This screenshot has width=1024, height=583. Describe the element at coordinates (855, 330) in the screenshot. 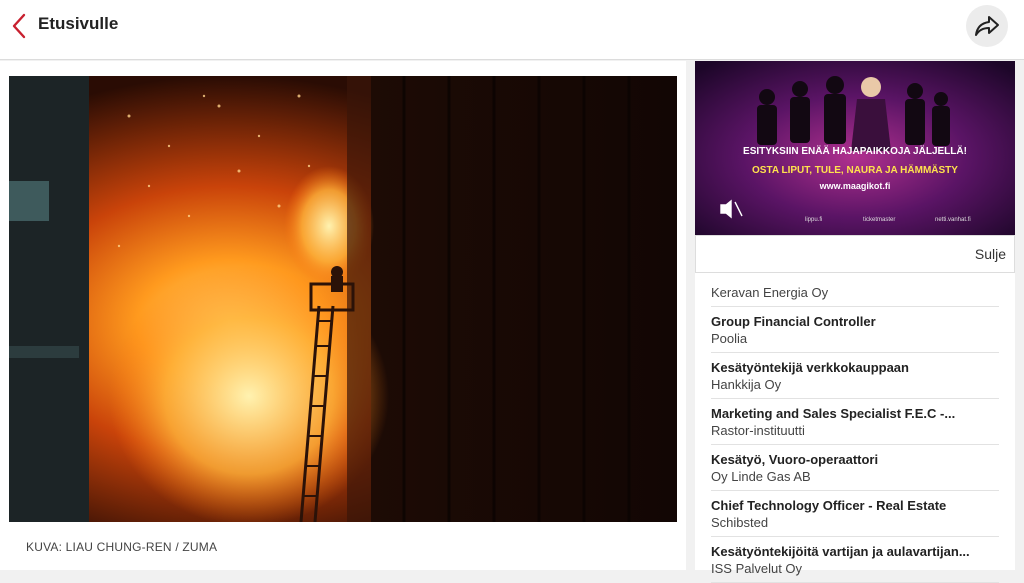

I see `job-list-item: Group Financial Controller Poolia` at that location.